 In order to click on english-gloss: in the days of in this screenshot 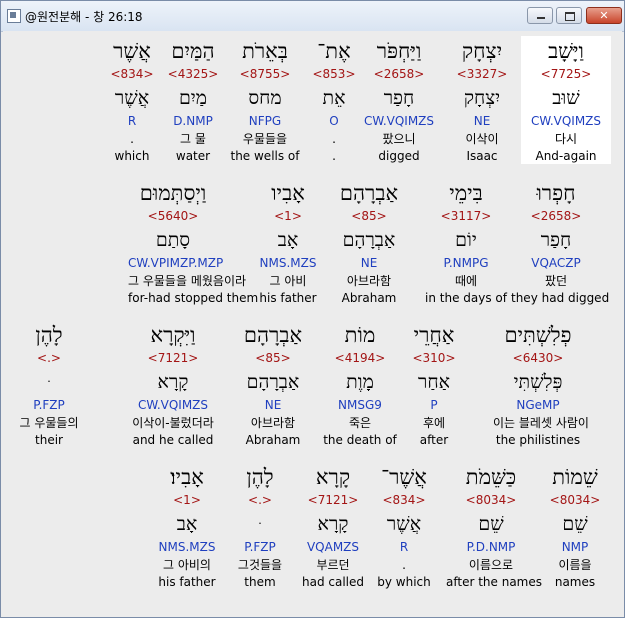, I will do `click(466, 298)`.